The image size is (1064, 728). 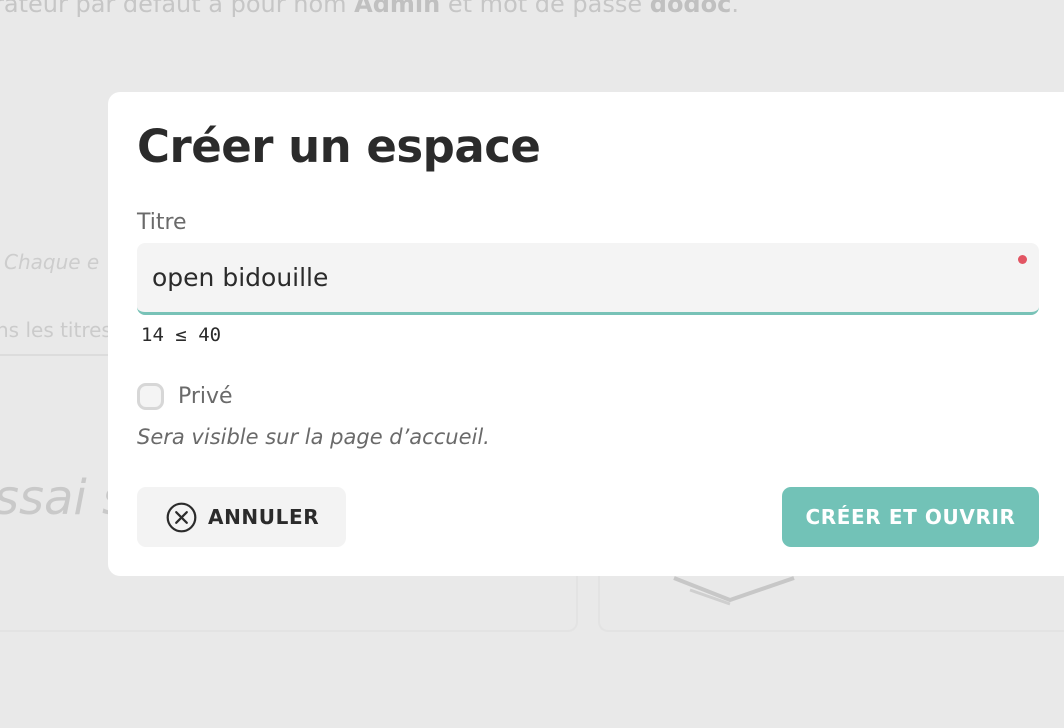 What do you see at coordinates (150, 396) in the screenshot?
I see `private-checkbox` at bounding box center [150, 396].